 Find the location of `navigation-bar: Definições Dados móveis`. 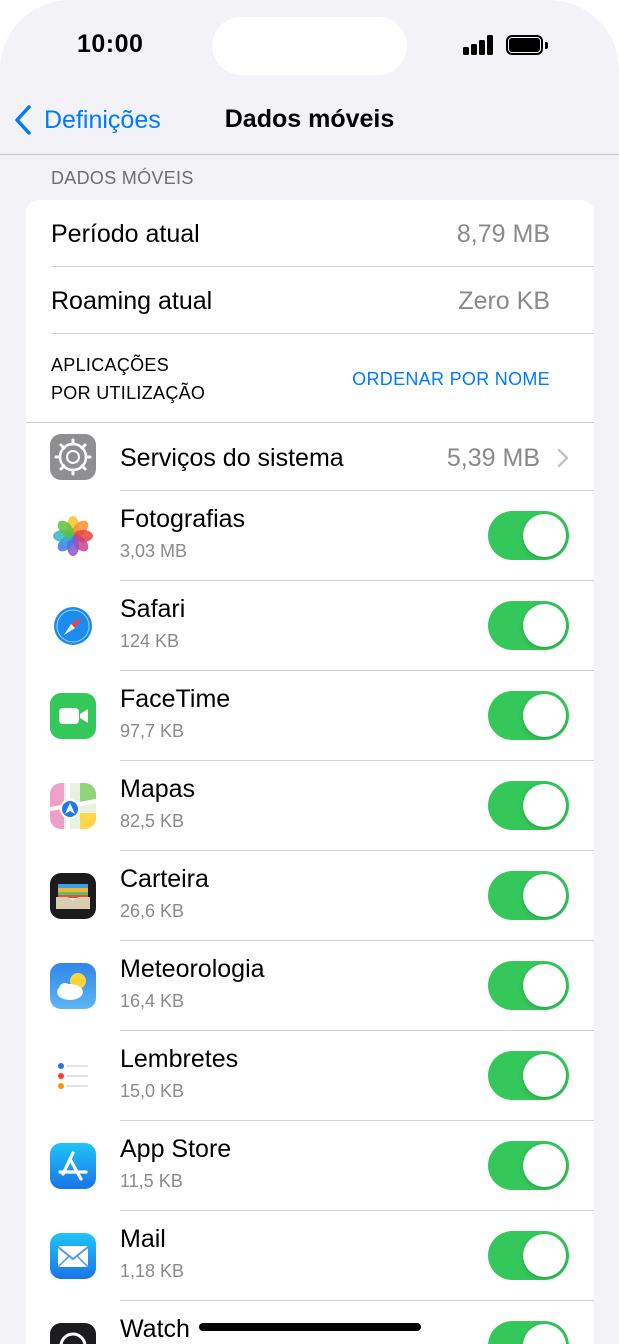

navigation-bar: Definições Dados móveis is located at coordinates (309, 122).